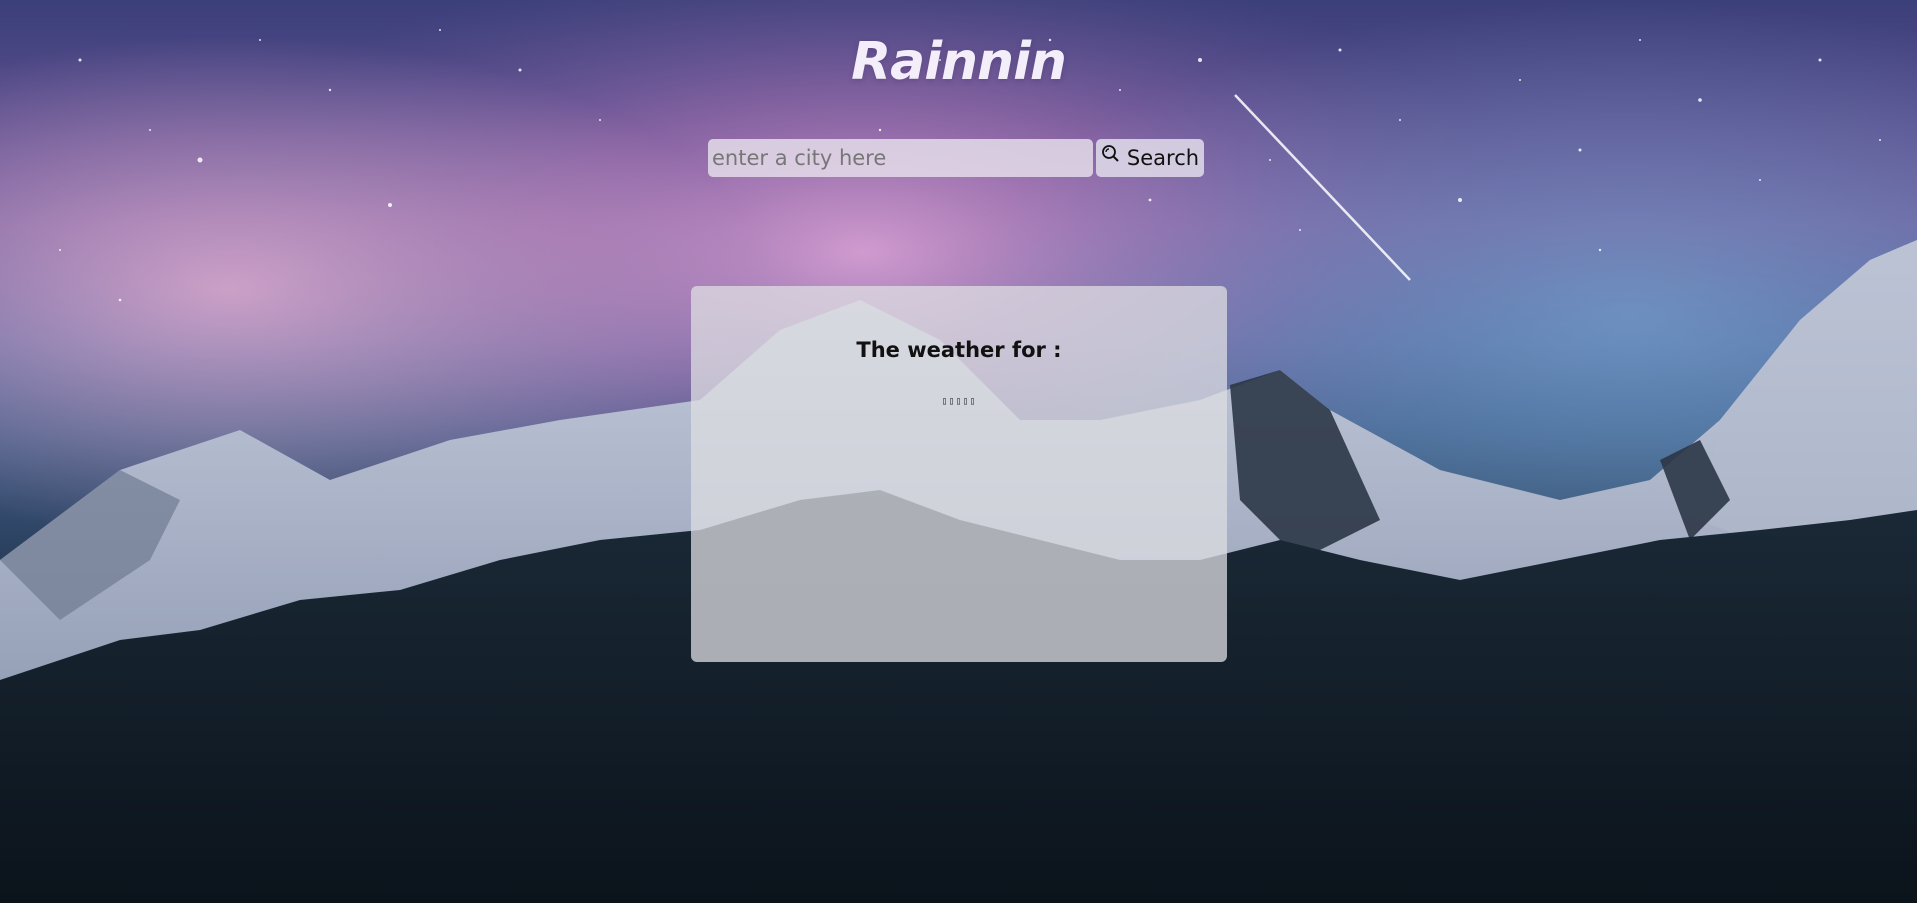  I want to click on app-title: Rainnin, so click(959, 62).